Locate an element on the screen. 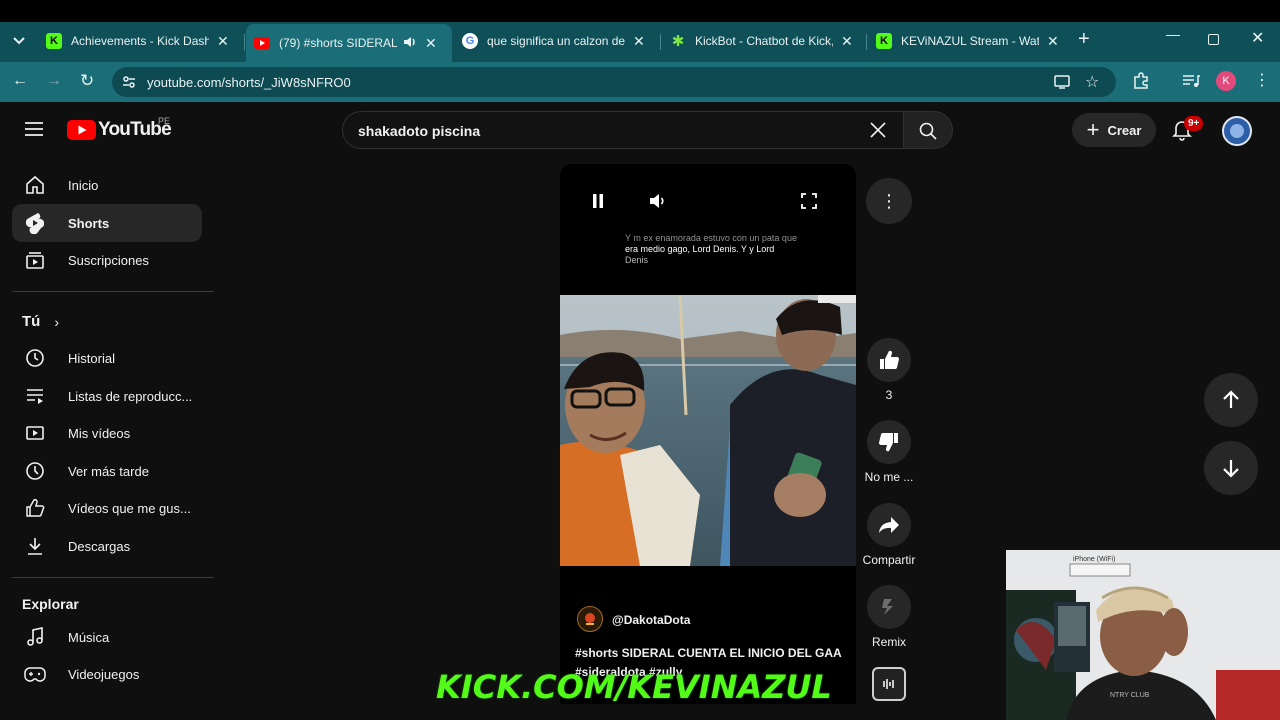 This screenshot has height=720, width=1280. remix-button: Remix is located at coordinates (889, 617).